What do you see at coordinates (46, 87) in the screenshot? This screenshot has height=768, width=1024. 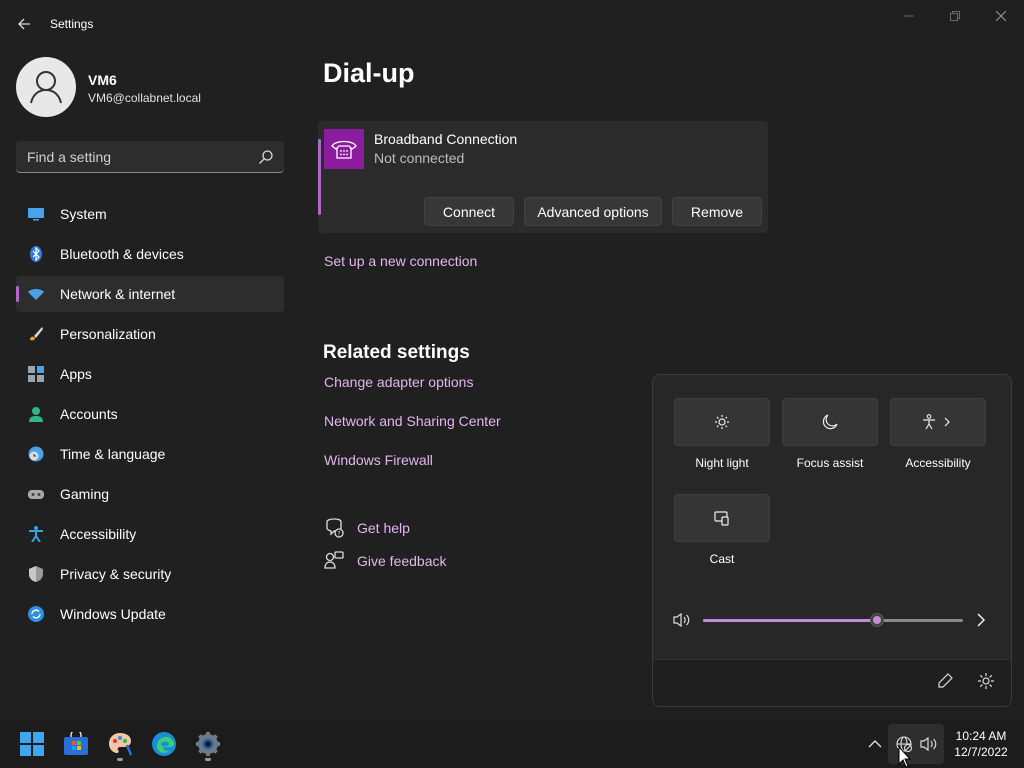 I see `avatar` at bounding box center [46, 87].